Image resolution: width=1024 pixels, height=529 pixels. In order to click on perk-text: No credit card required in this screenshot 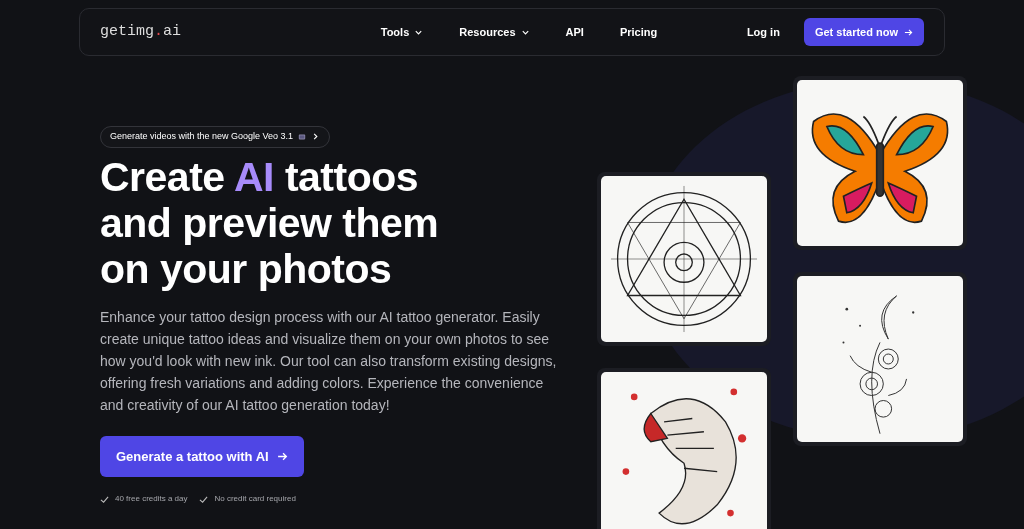, I will do `click(255, 499)`.